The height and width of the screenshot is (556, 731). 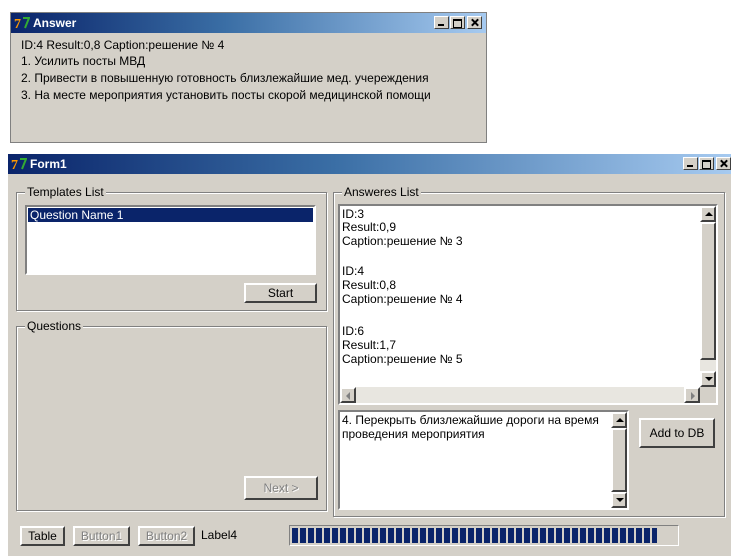 What do you see at coordinates (348, 395) in the screenshot?
I see `scroll-left-icon` at bounding box center [348, 395].